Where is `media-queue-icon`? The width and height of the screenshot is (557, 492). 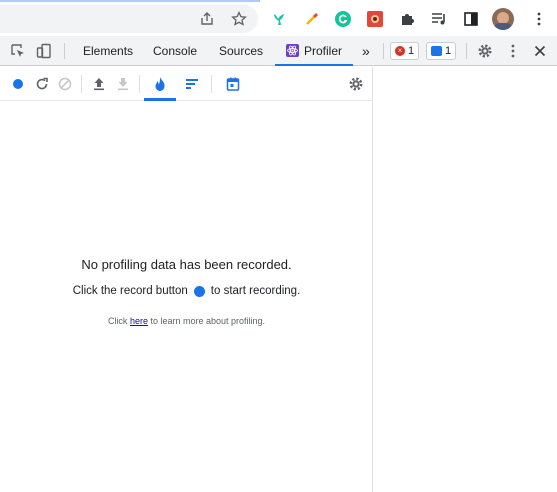
media-queue-icon is located at coordinates (439, 19).